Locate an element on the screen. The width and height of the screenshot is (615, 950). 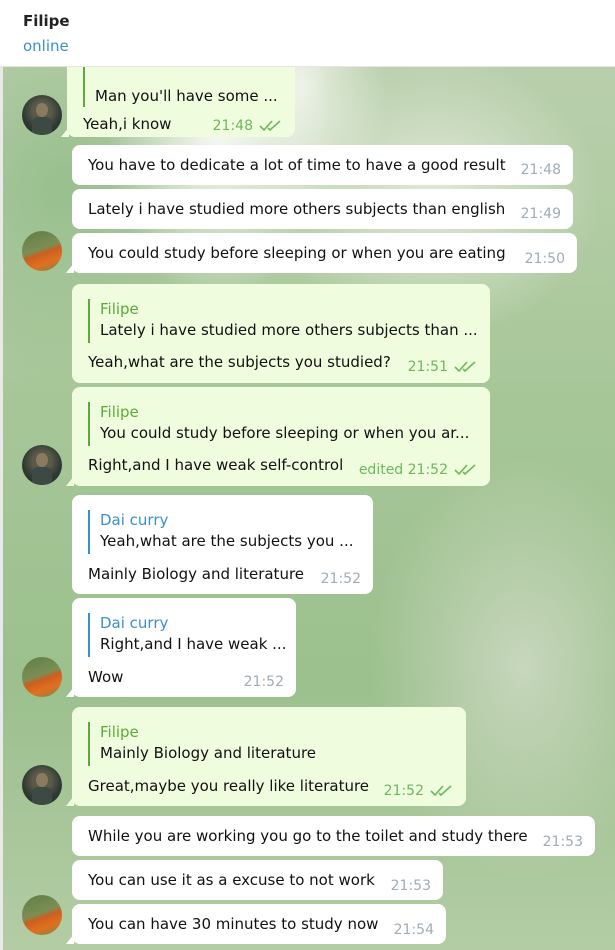
message-text: You can have 30 minutes to study now is located at coordinates (233, 924).